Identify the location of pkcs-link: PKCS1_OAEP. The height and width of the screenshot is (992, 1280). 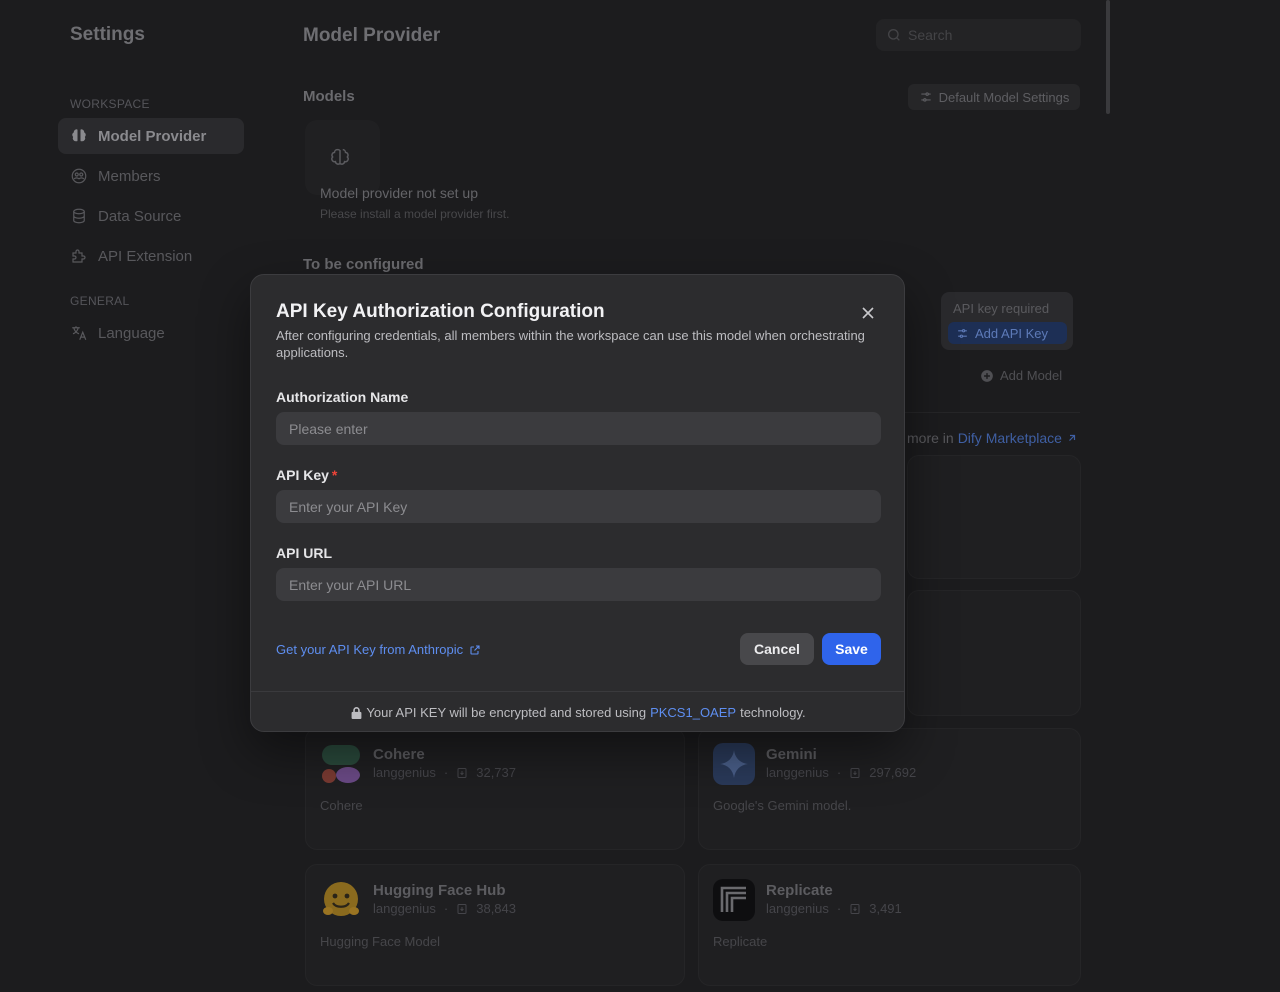
(693, 712).